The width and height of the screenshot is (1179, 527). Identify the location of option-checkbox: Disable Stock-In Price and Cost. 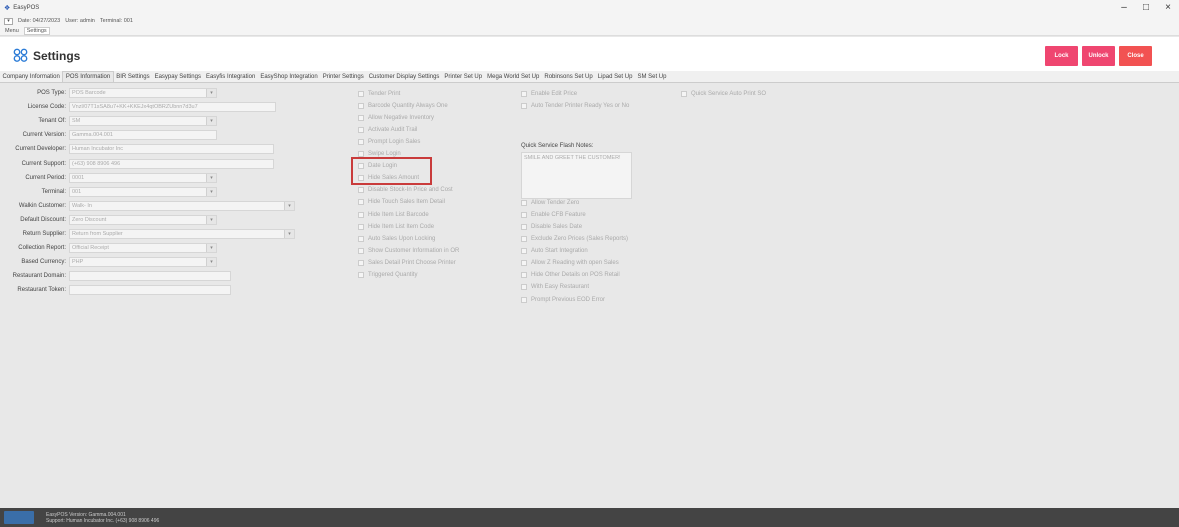
(405, 190).